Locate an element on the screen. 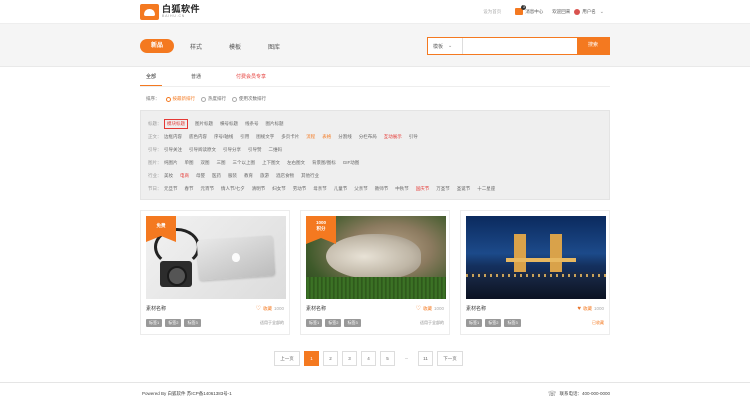 The width and height of the screenshot is (750, 410). filter-option: 边框内容 is located at coordinates (173, 137).